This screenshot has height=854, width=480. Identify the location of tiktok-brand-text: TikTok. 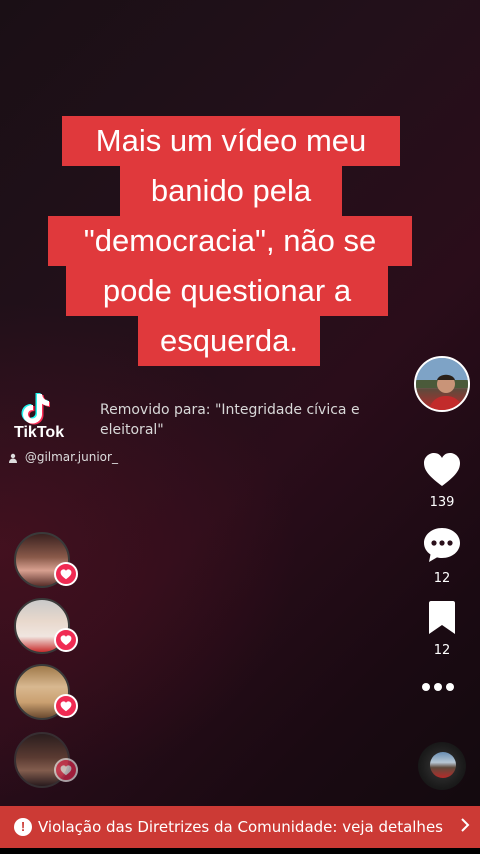
(39, 432).